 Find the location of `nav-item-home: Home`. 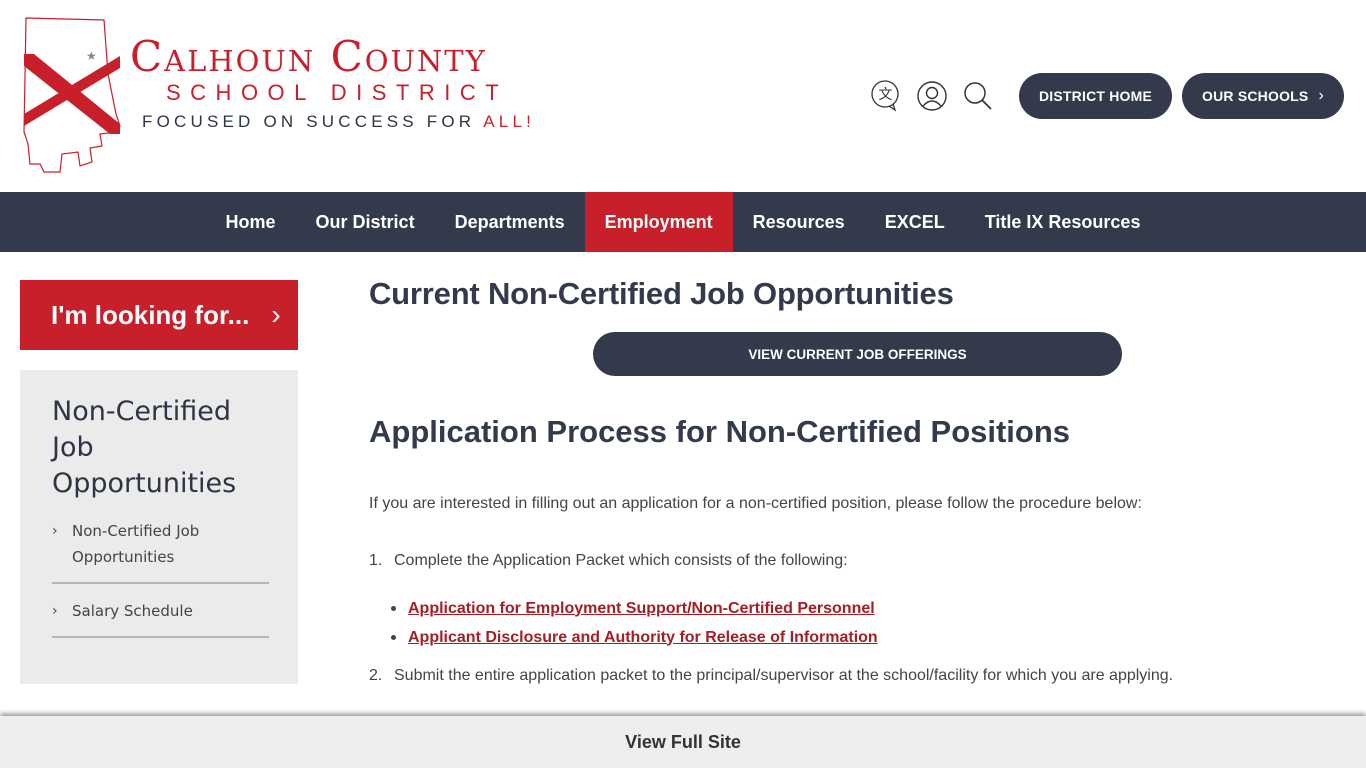

nav-item-home: Home is located at coordinates (251, 222).